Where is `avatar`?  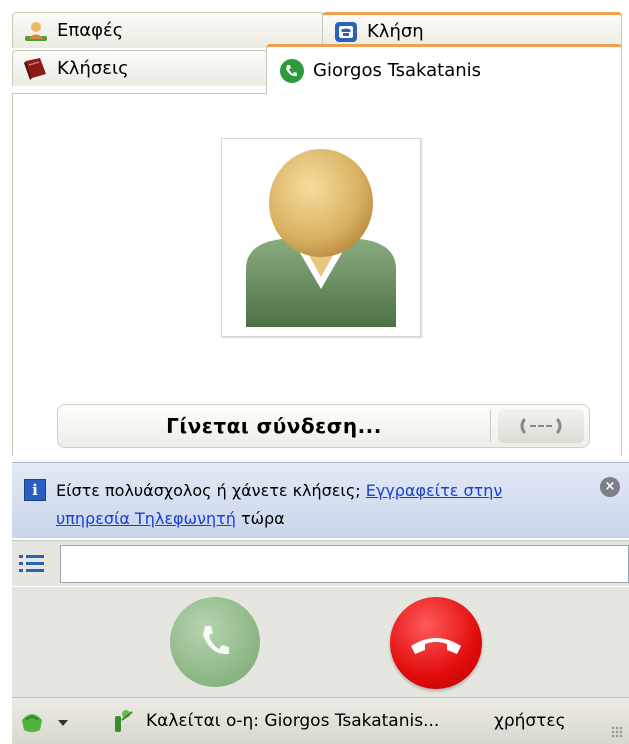
avatar is located at coordinates (321, 237).